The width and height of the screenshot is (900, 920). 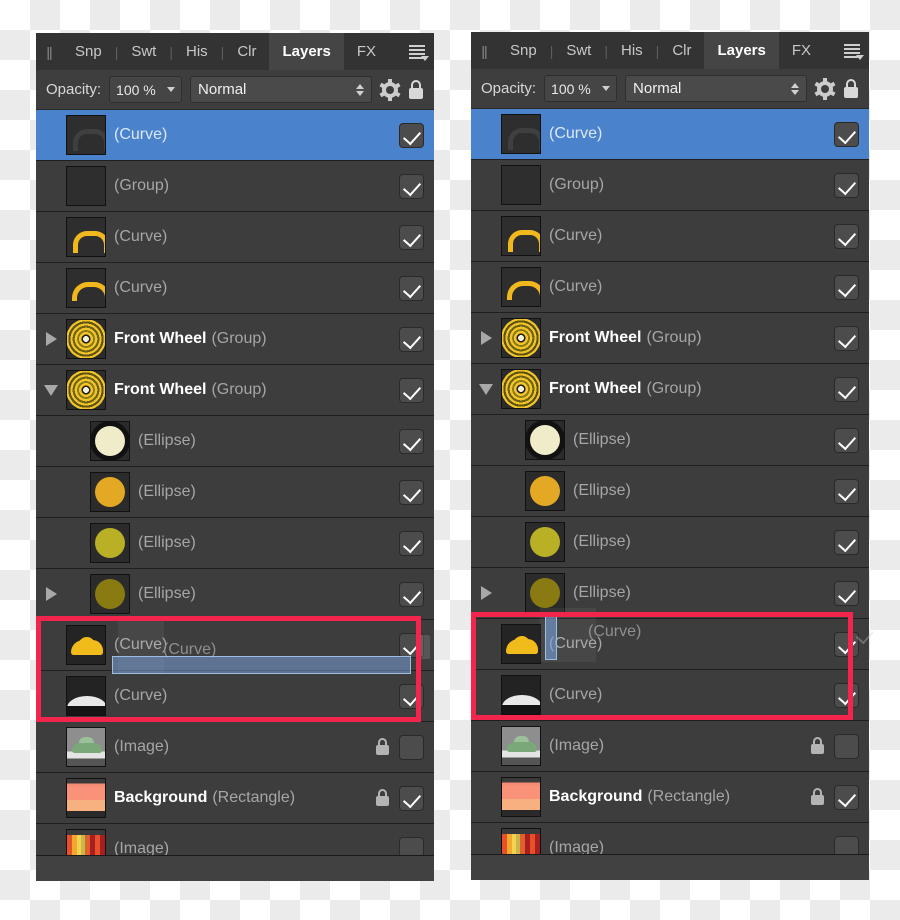 I want to click on tab-layers: Layers, so click(x=741, y=50).